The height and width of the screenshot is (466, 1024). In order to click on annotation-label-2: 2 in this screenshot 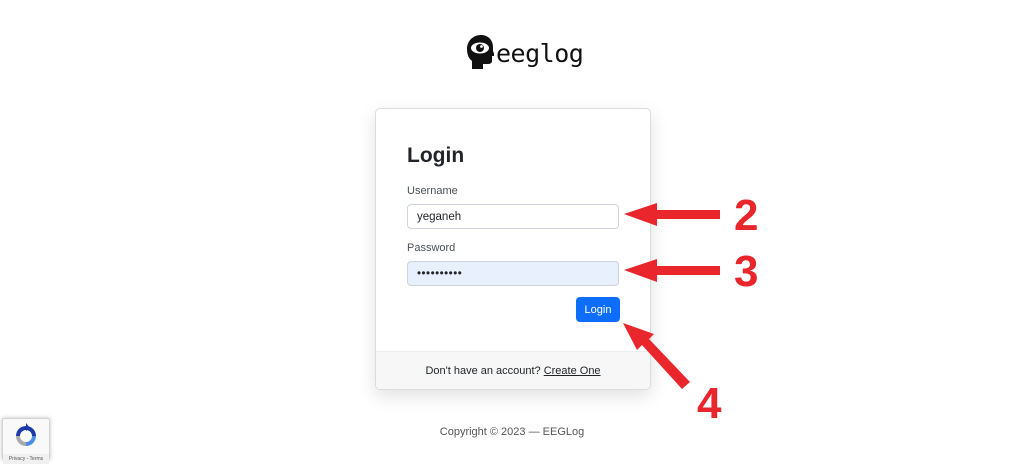, I will do `click(746, 215)`.